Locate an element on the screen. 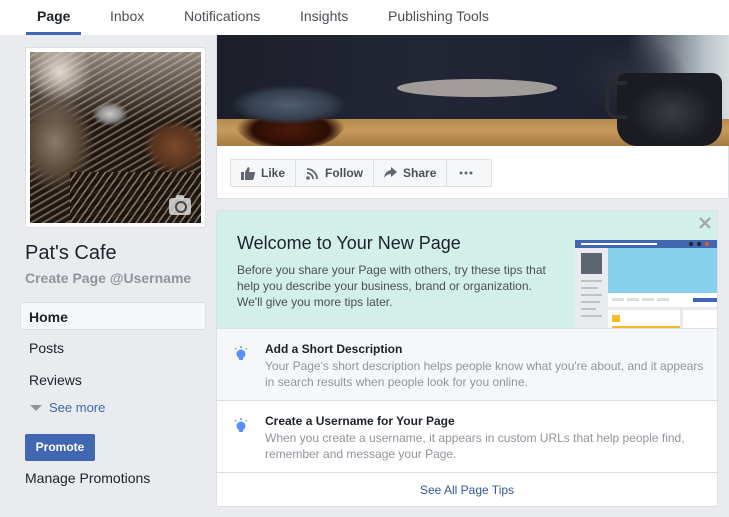 This screenshot has height=517, width=729. like-button: Like is located at coordinates (264, 173).